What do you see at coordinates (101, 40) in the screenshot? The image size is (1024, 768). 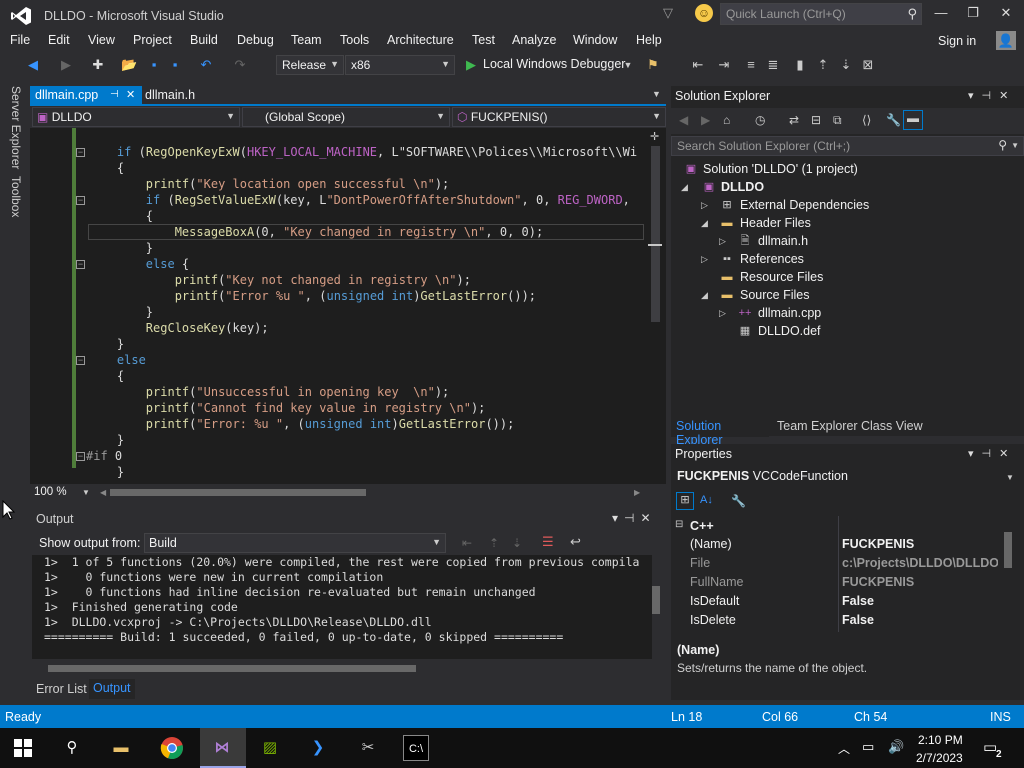 I see `menu-view: View` at bounding box center [101, 40].